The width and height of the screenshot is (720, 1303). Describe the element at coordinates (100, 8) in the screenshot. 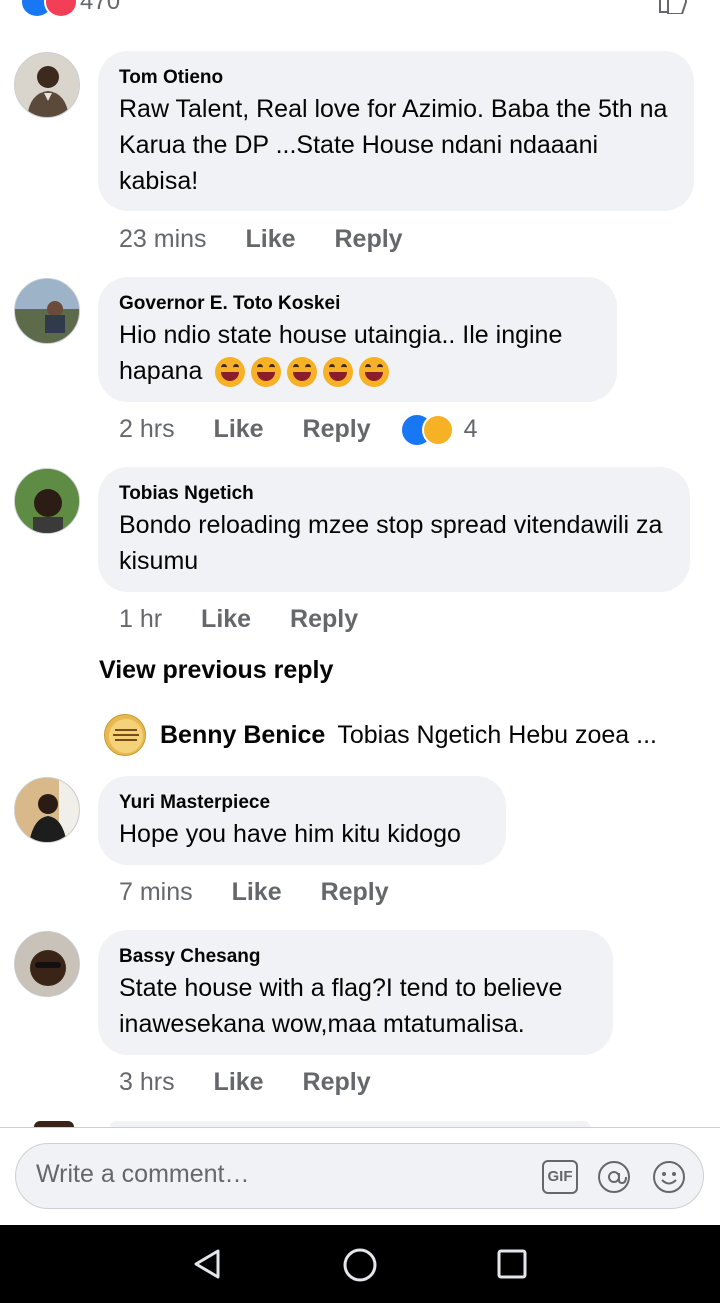

I see `reaction-count: 470` at that location.